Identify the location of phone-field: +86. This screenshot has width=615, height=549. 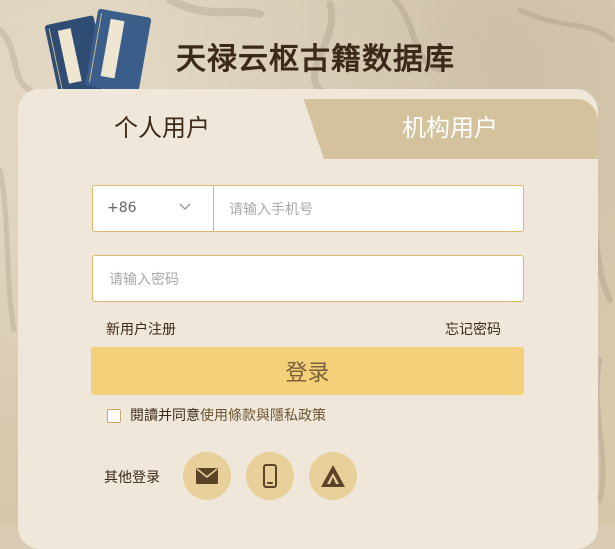
(308, 208).